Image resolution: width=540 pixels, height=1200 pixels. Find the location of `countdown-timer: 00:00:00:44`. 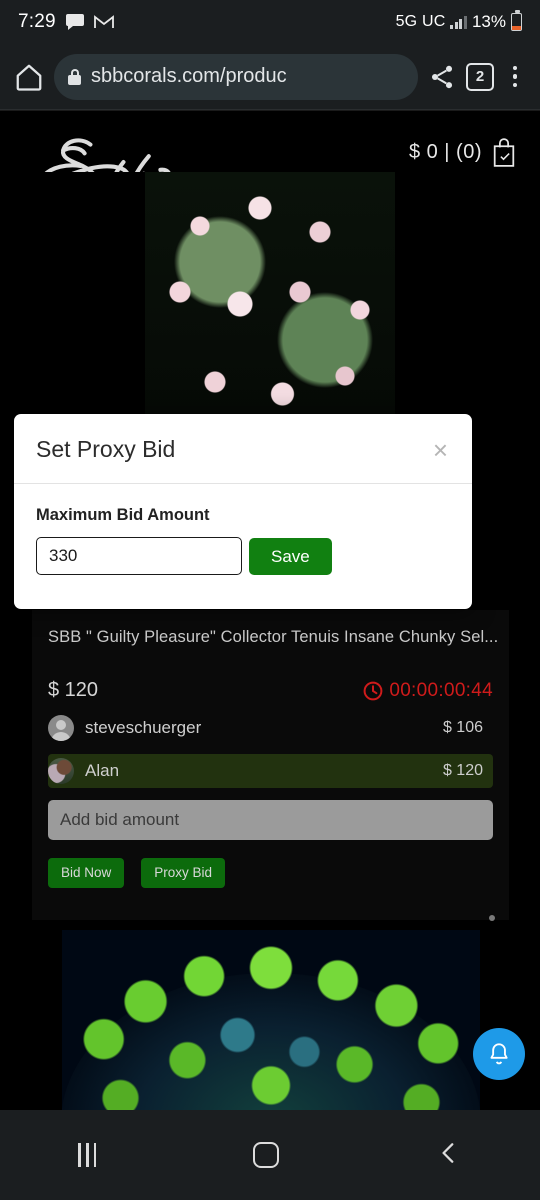

countdown-timer: 00:00:00:44 is located at coordinates (428, 691).